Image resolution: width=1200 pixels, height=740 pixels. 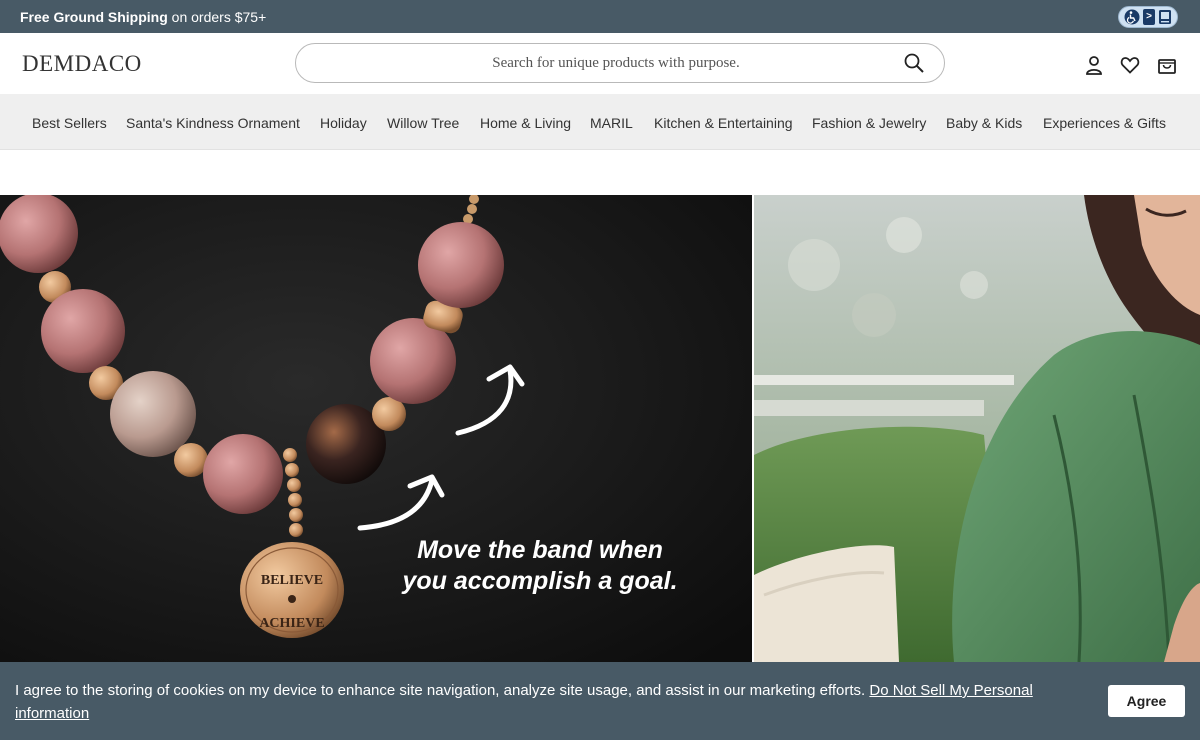 I want to click on agree-button: Agree, so click(x=1146, y=701).